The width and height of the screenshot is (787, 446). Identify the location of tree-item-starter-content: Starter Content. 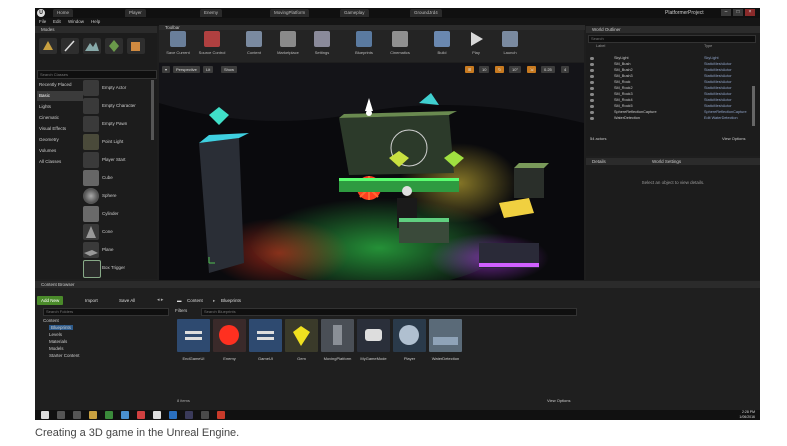
(64, 355).